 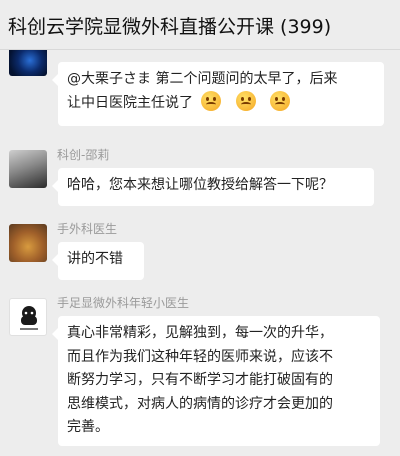 I want to click on bearded-face-icon, so click(x=29, y=318).